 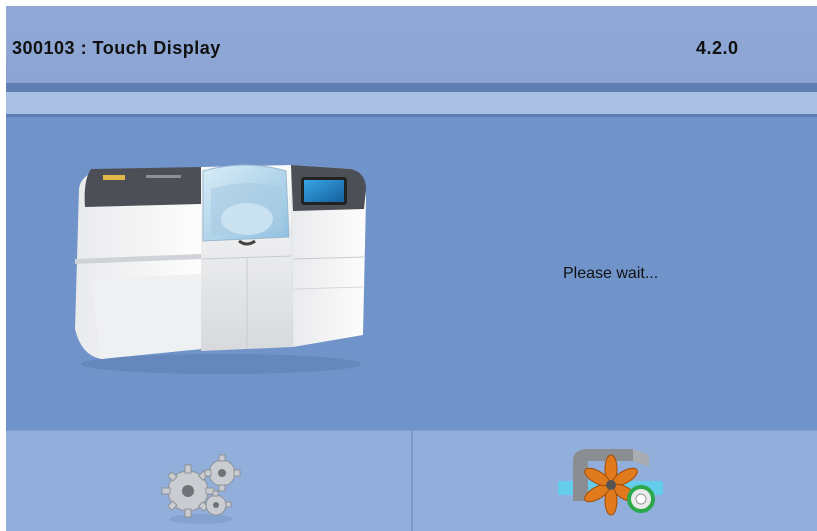 I want to click on fan-motor-icon, so click(x=610, y=482).